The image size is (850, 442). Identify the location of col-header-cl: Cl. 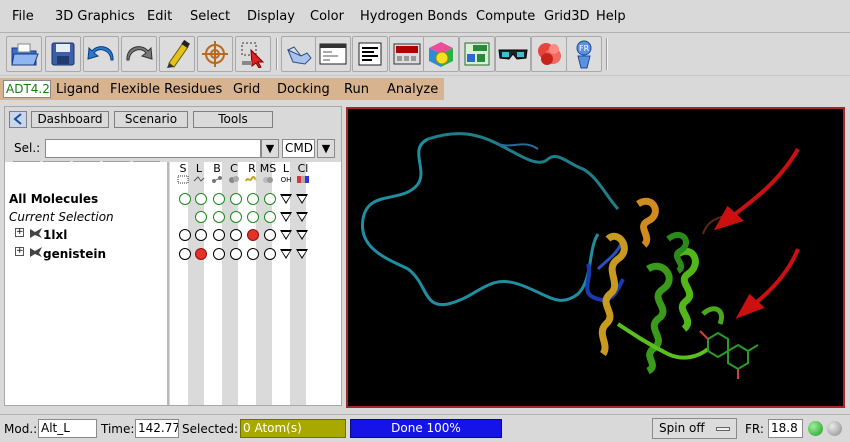
(303, 168).